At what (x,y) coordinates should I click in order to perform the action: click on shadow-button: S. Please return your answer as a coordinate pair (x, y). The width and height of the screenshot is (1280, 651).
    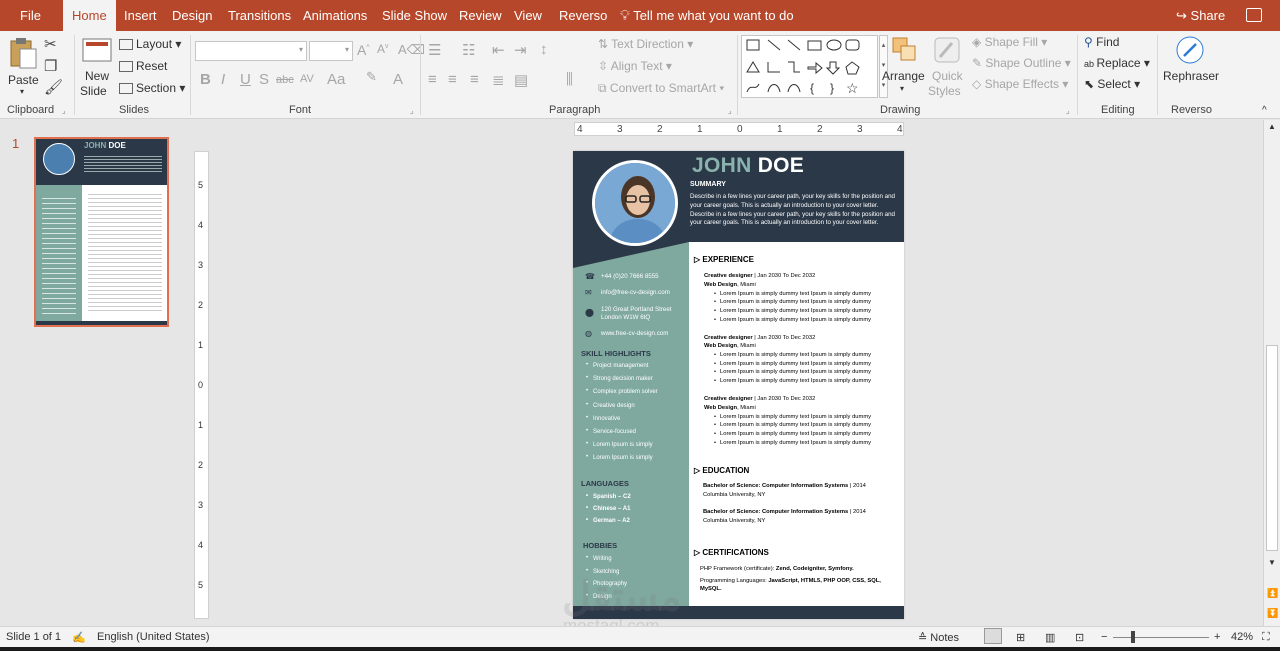
    Looking at the image, I should click on (264, 79).